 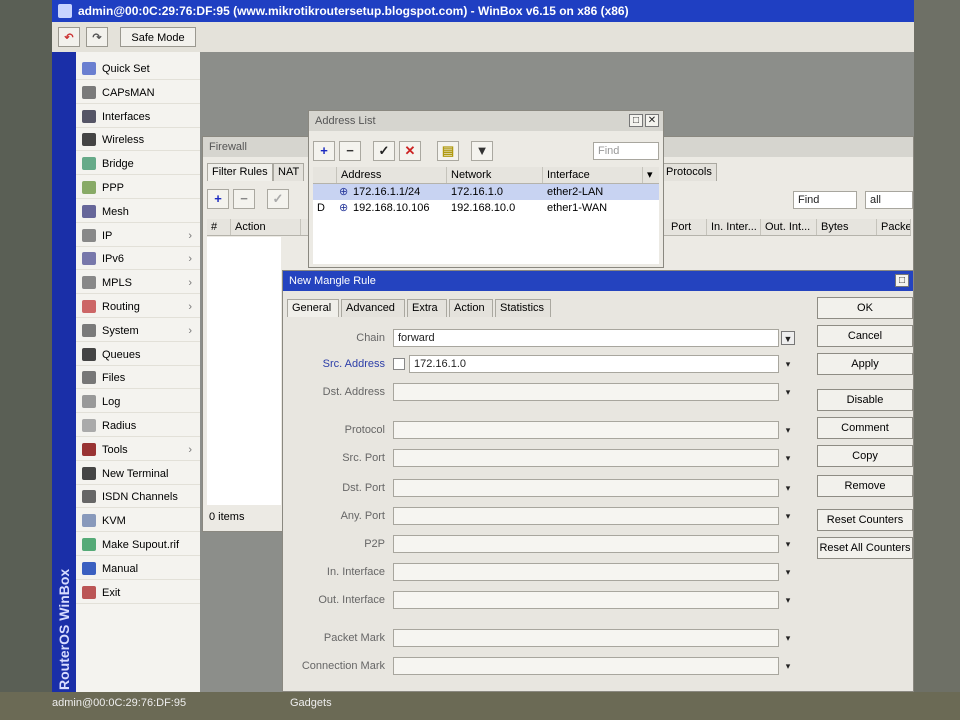 What do you see at coordinates (471, 308) in the screenshot?
I see `tab-action: Action` at bounding box center [471, 308].